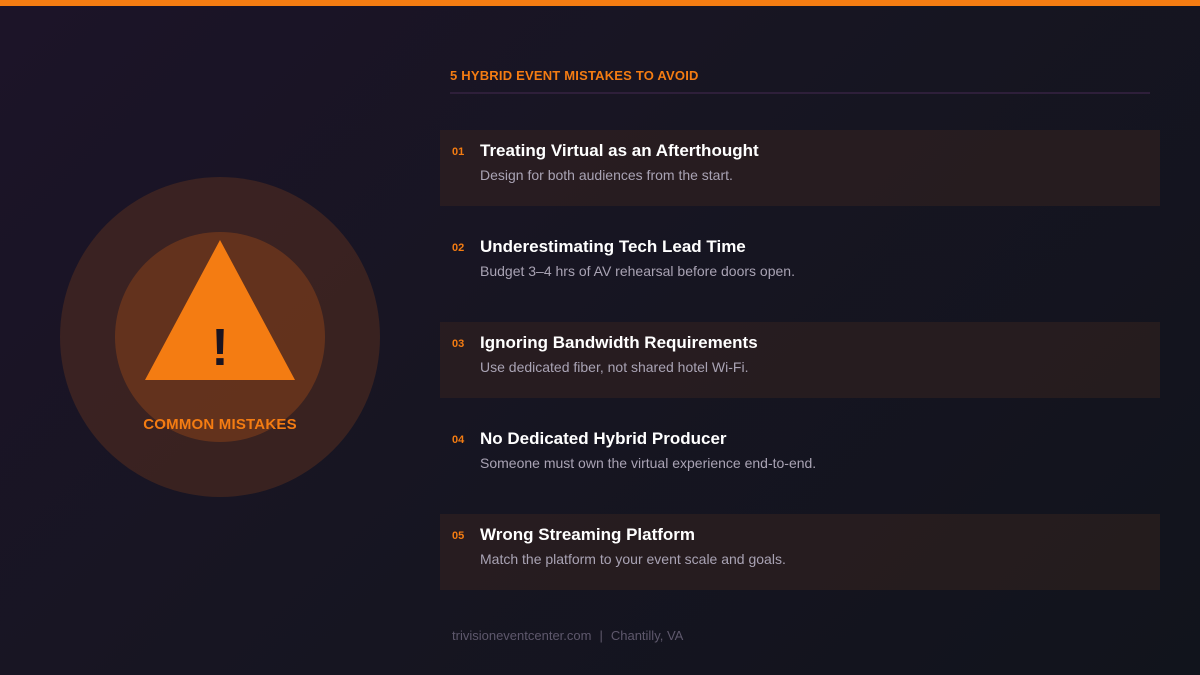 The image size is (1200, 675). Describe the element at coordinates (800, 93) in the screenshot. I see `title-divider` at that location.